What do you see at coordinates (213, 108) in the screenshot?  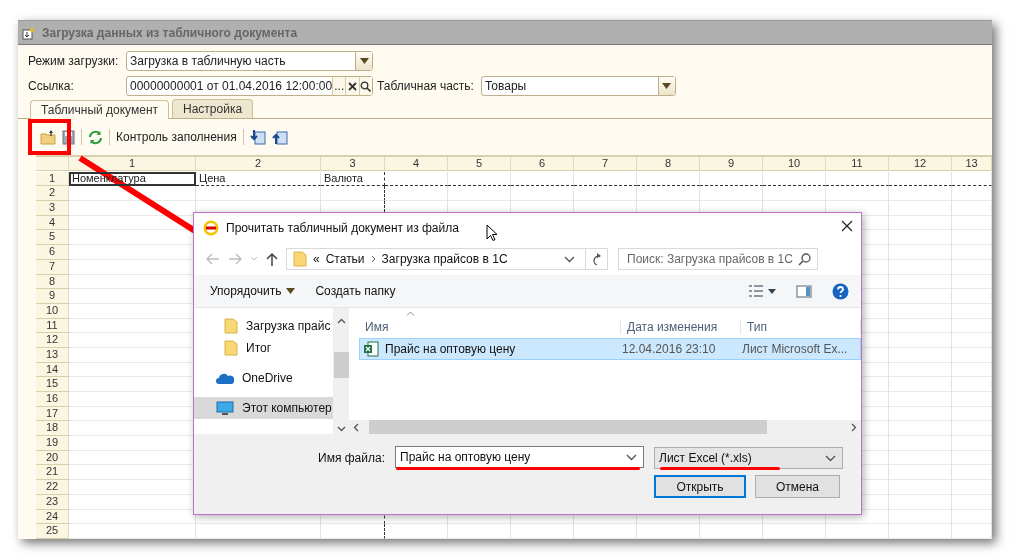 I see `tab: Настройка` at bounding box center [213, 108].